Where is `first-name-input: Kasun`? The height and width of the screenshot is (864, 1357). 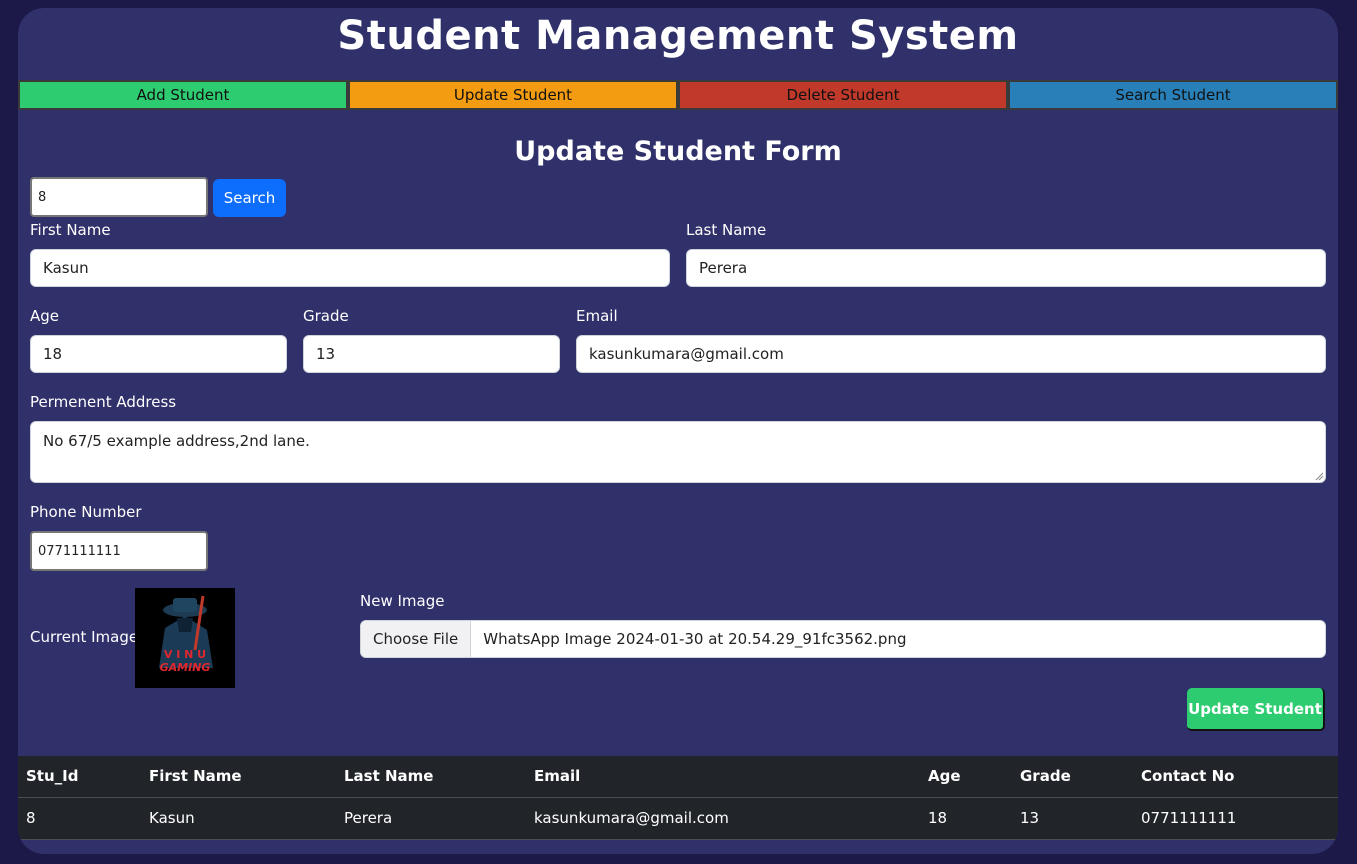 first-name-input: Kasun is located at coordinates (350, 268).